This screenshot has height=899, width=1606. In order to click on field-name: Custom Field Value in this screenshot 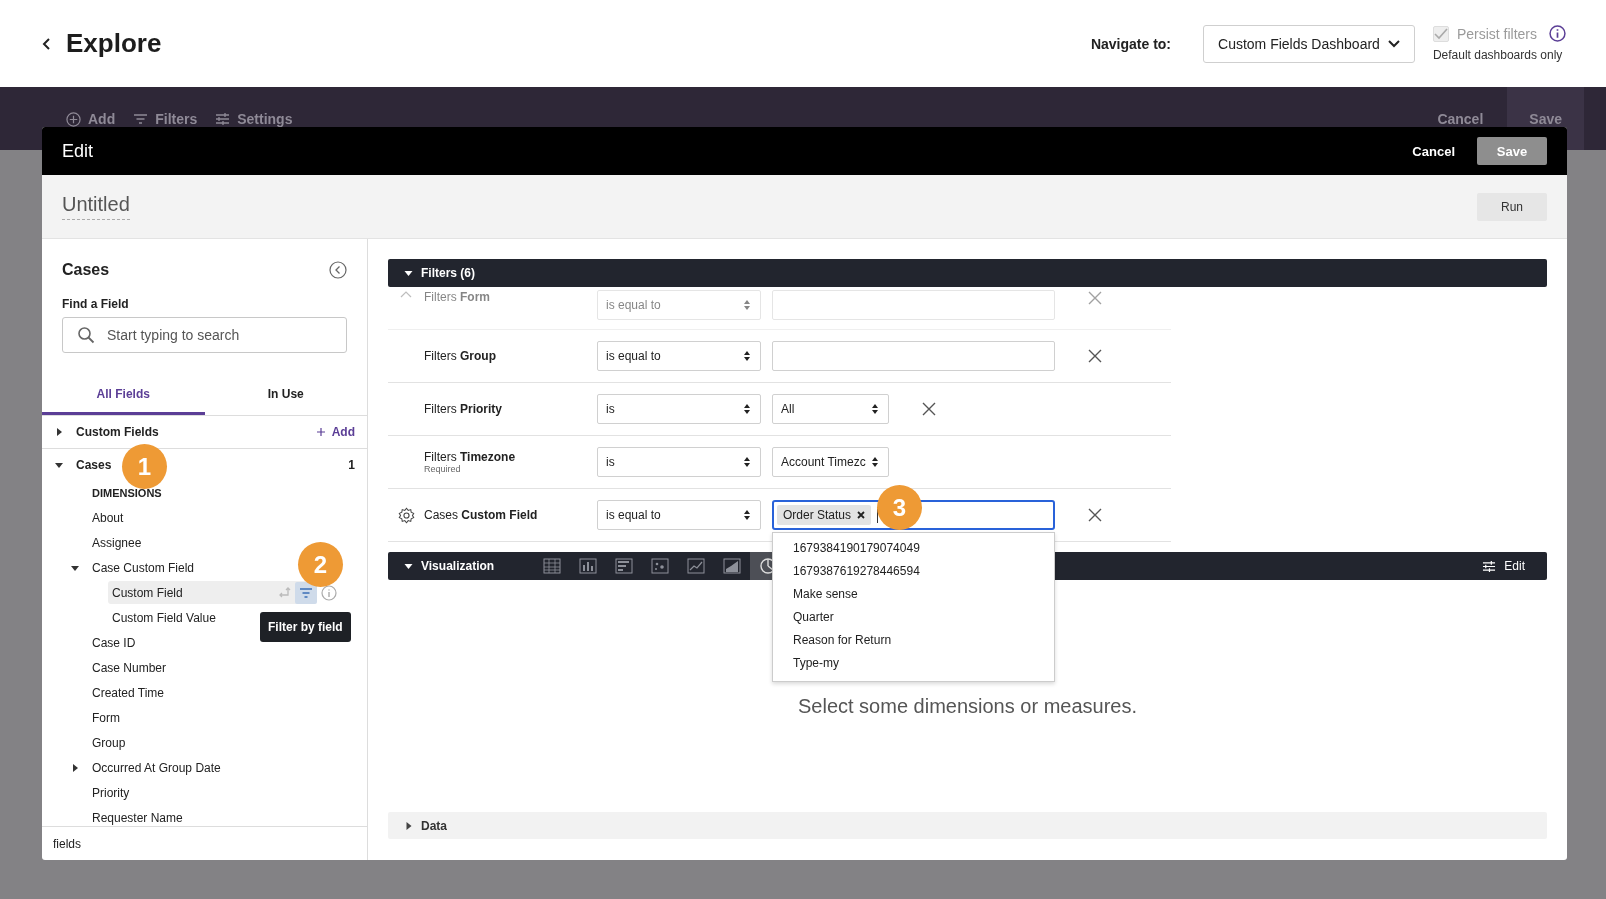, I will do `click(164, 617)`.